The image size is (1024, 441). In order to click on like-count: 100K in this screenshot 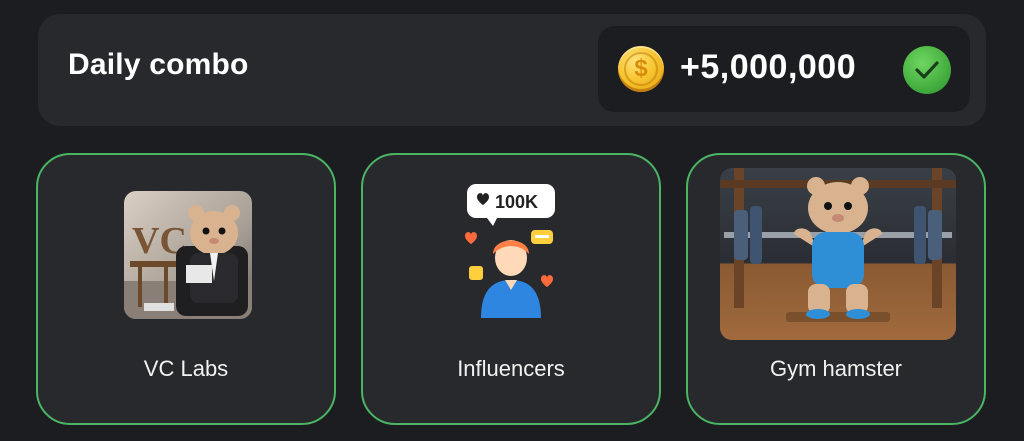, I will do `click(516, 202)`.